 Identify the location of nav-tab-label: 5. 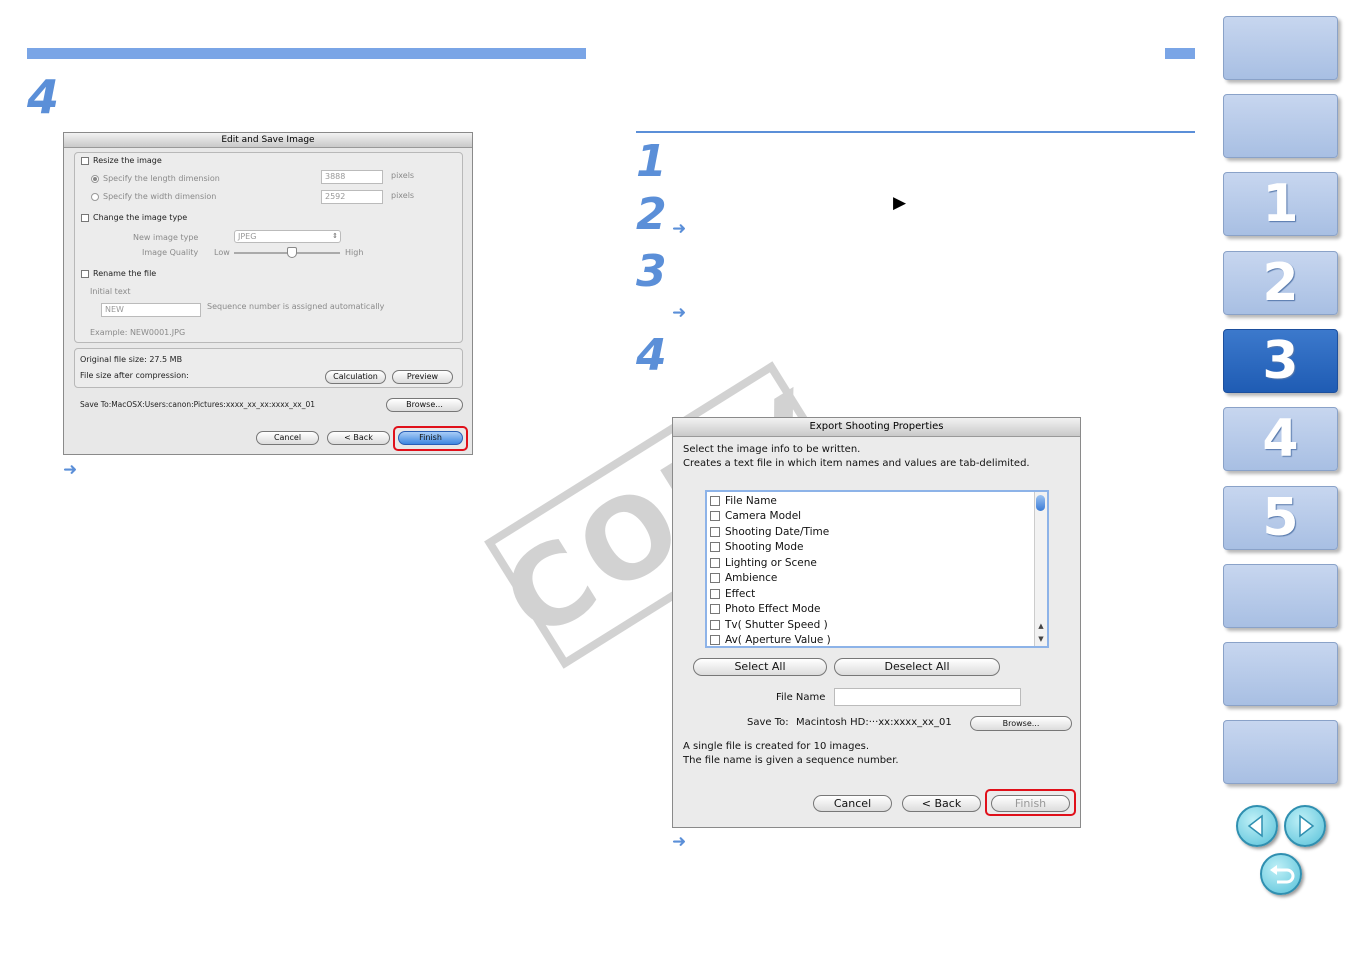
(1280, 518).